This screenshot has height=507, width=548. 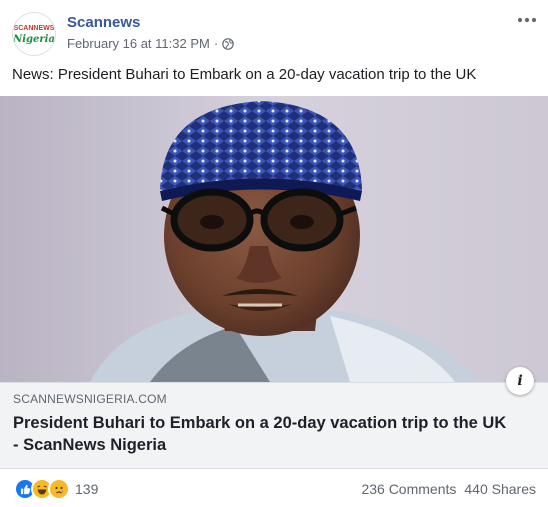 I want to click on post-footer: 139 236 Comments 440 Shares, so click(x=274, y=488).